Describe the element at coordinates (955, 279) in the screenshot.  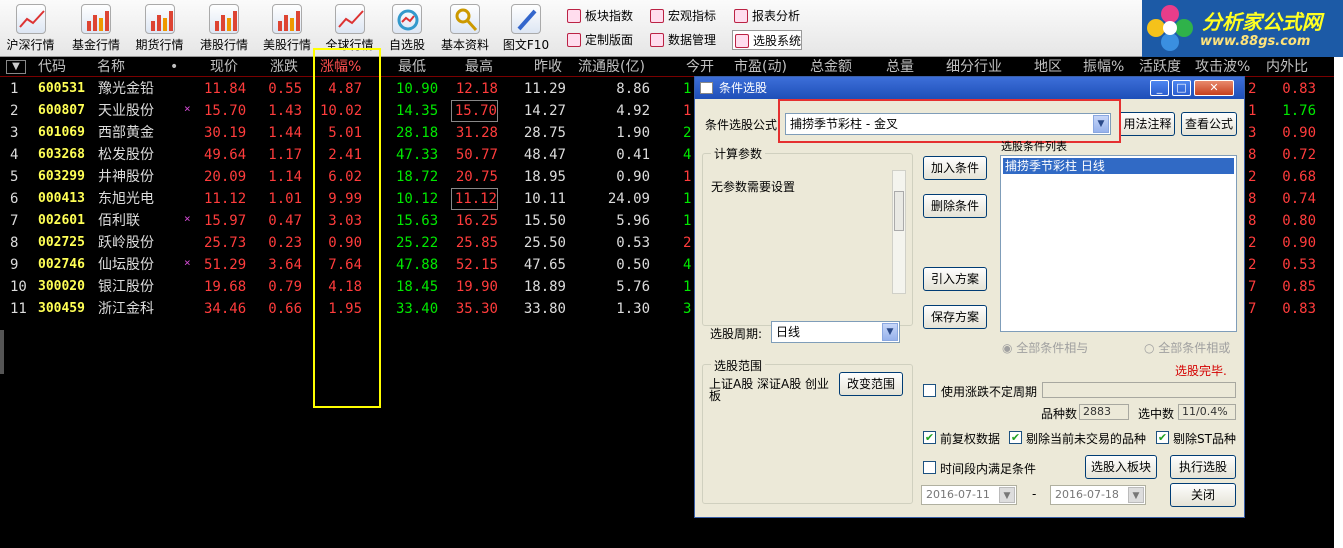
I see `import-plan-button: 引入方案` at that location.